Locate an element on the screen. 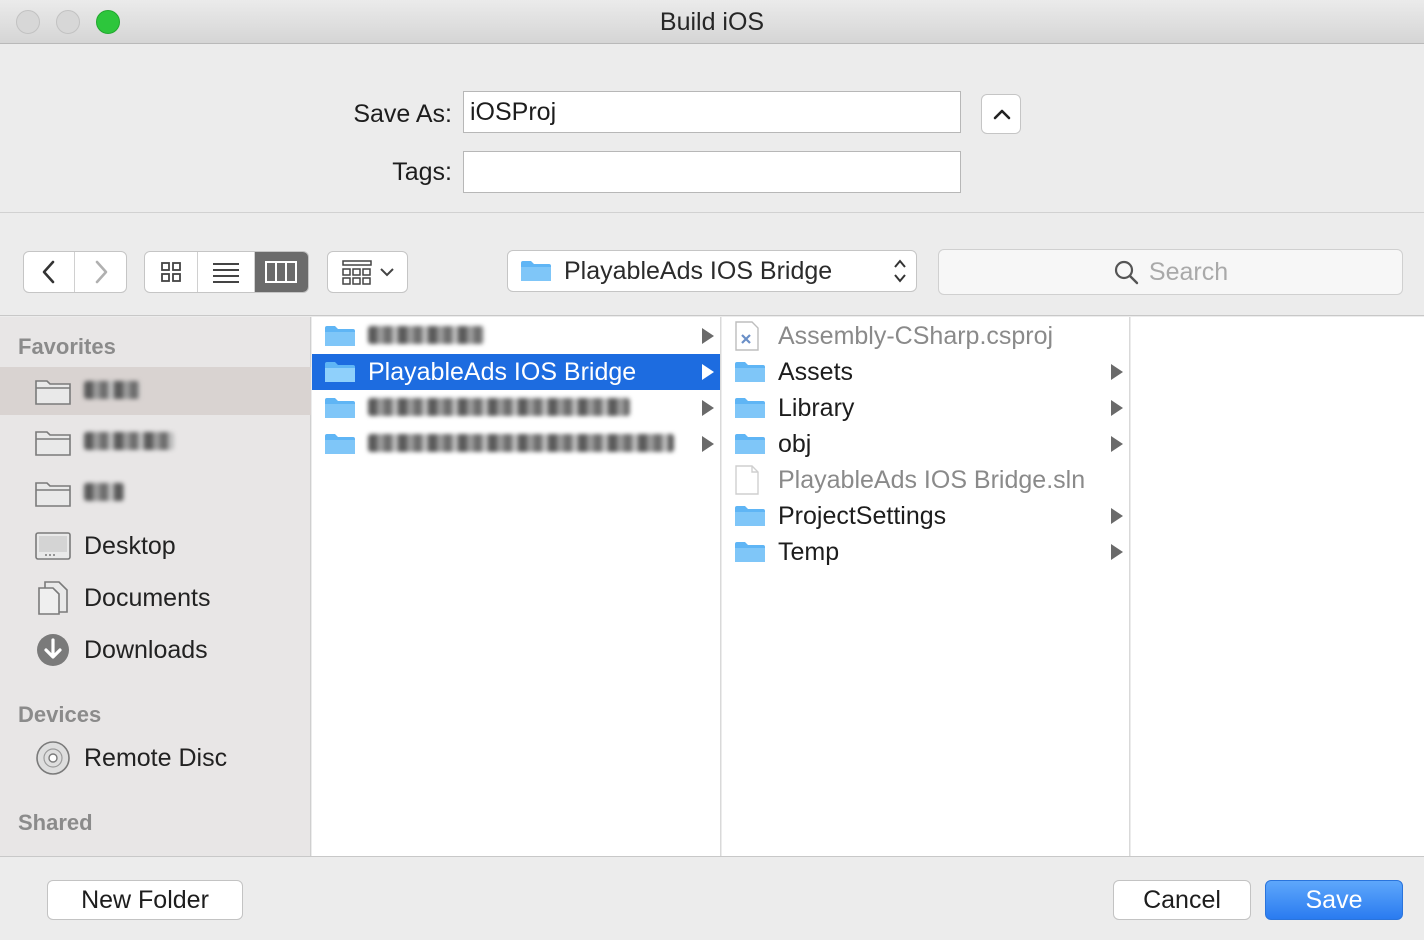 Image resolution: width=1424 pixels, height=940 pixels. list-item: ProjectSettings is located at coordinates (925, 516).